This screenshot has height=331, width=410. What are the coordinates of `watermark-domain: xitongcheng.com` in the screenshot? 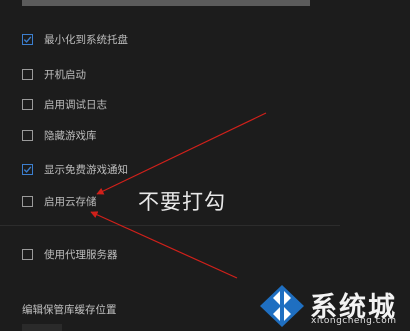 It's located at (354, 321).